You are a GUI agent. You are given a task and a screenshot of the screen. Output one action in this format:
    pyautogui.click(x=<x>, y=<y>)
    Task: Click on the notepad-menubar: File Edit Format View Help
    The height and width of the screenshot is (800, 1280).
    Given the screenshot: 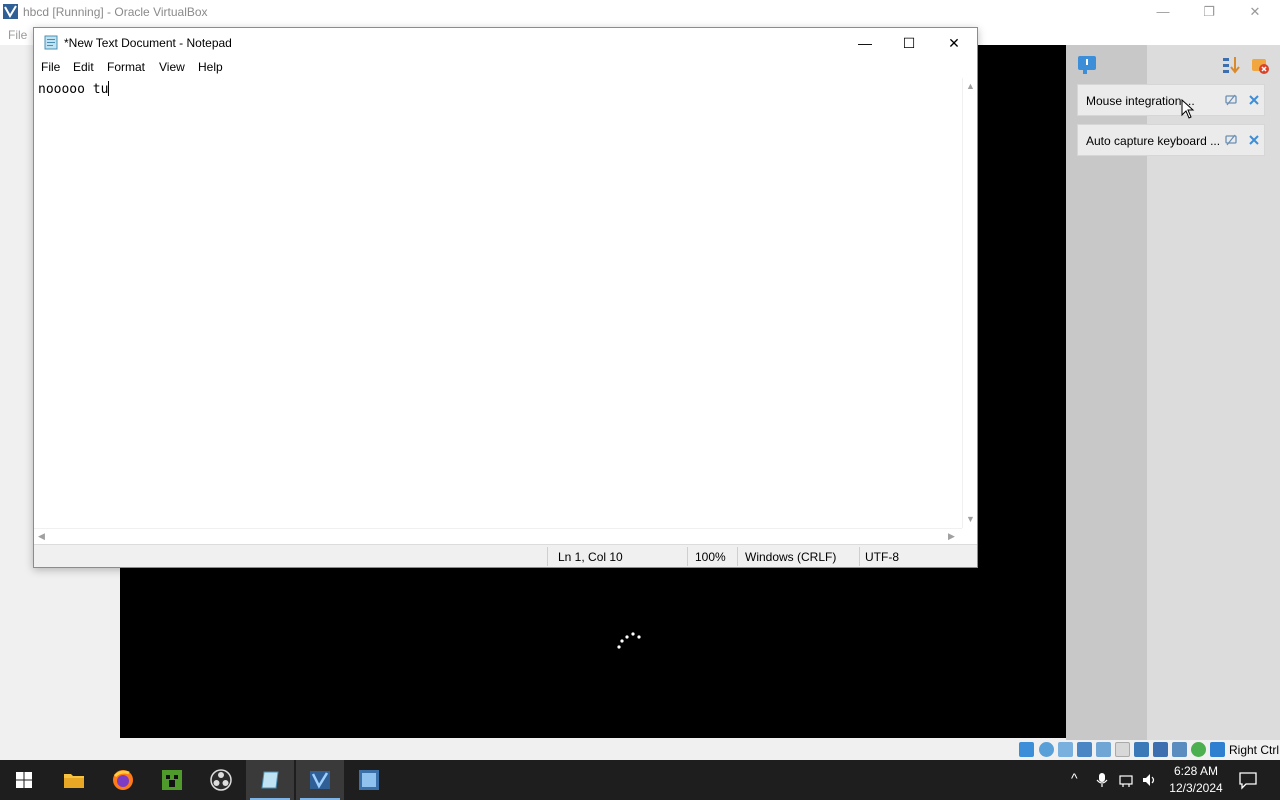 What is the action you would take?
    pyautogui.click(x=505, y=68)
    